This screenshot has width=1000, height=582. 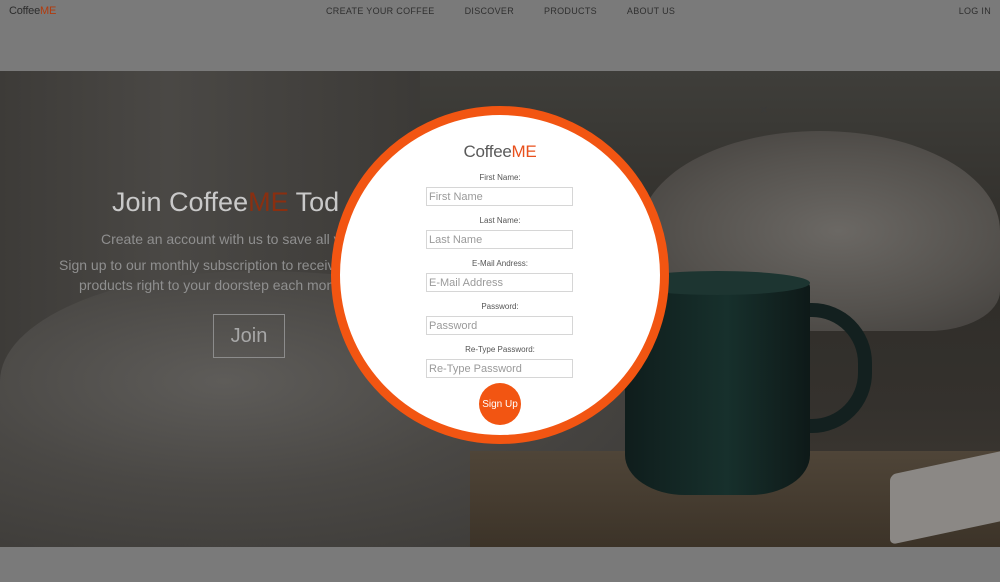 I want to click on footer-strip, so click(x=500, y=564).